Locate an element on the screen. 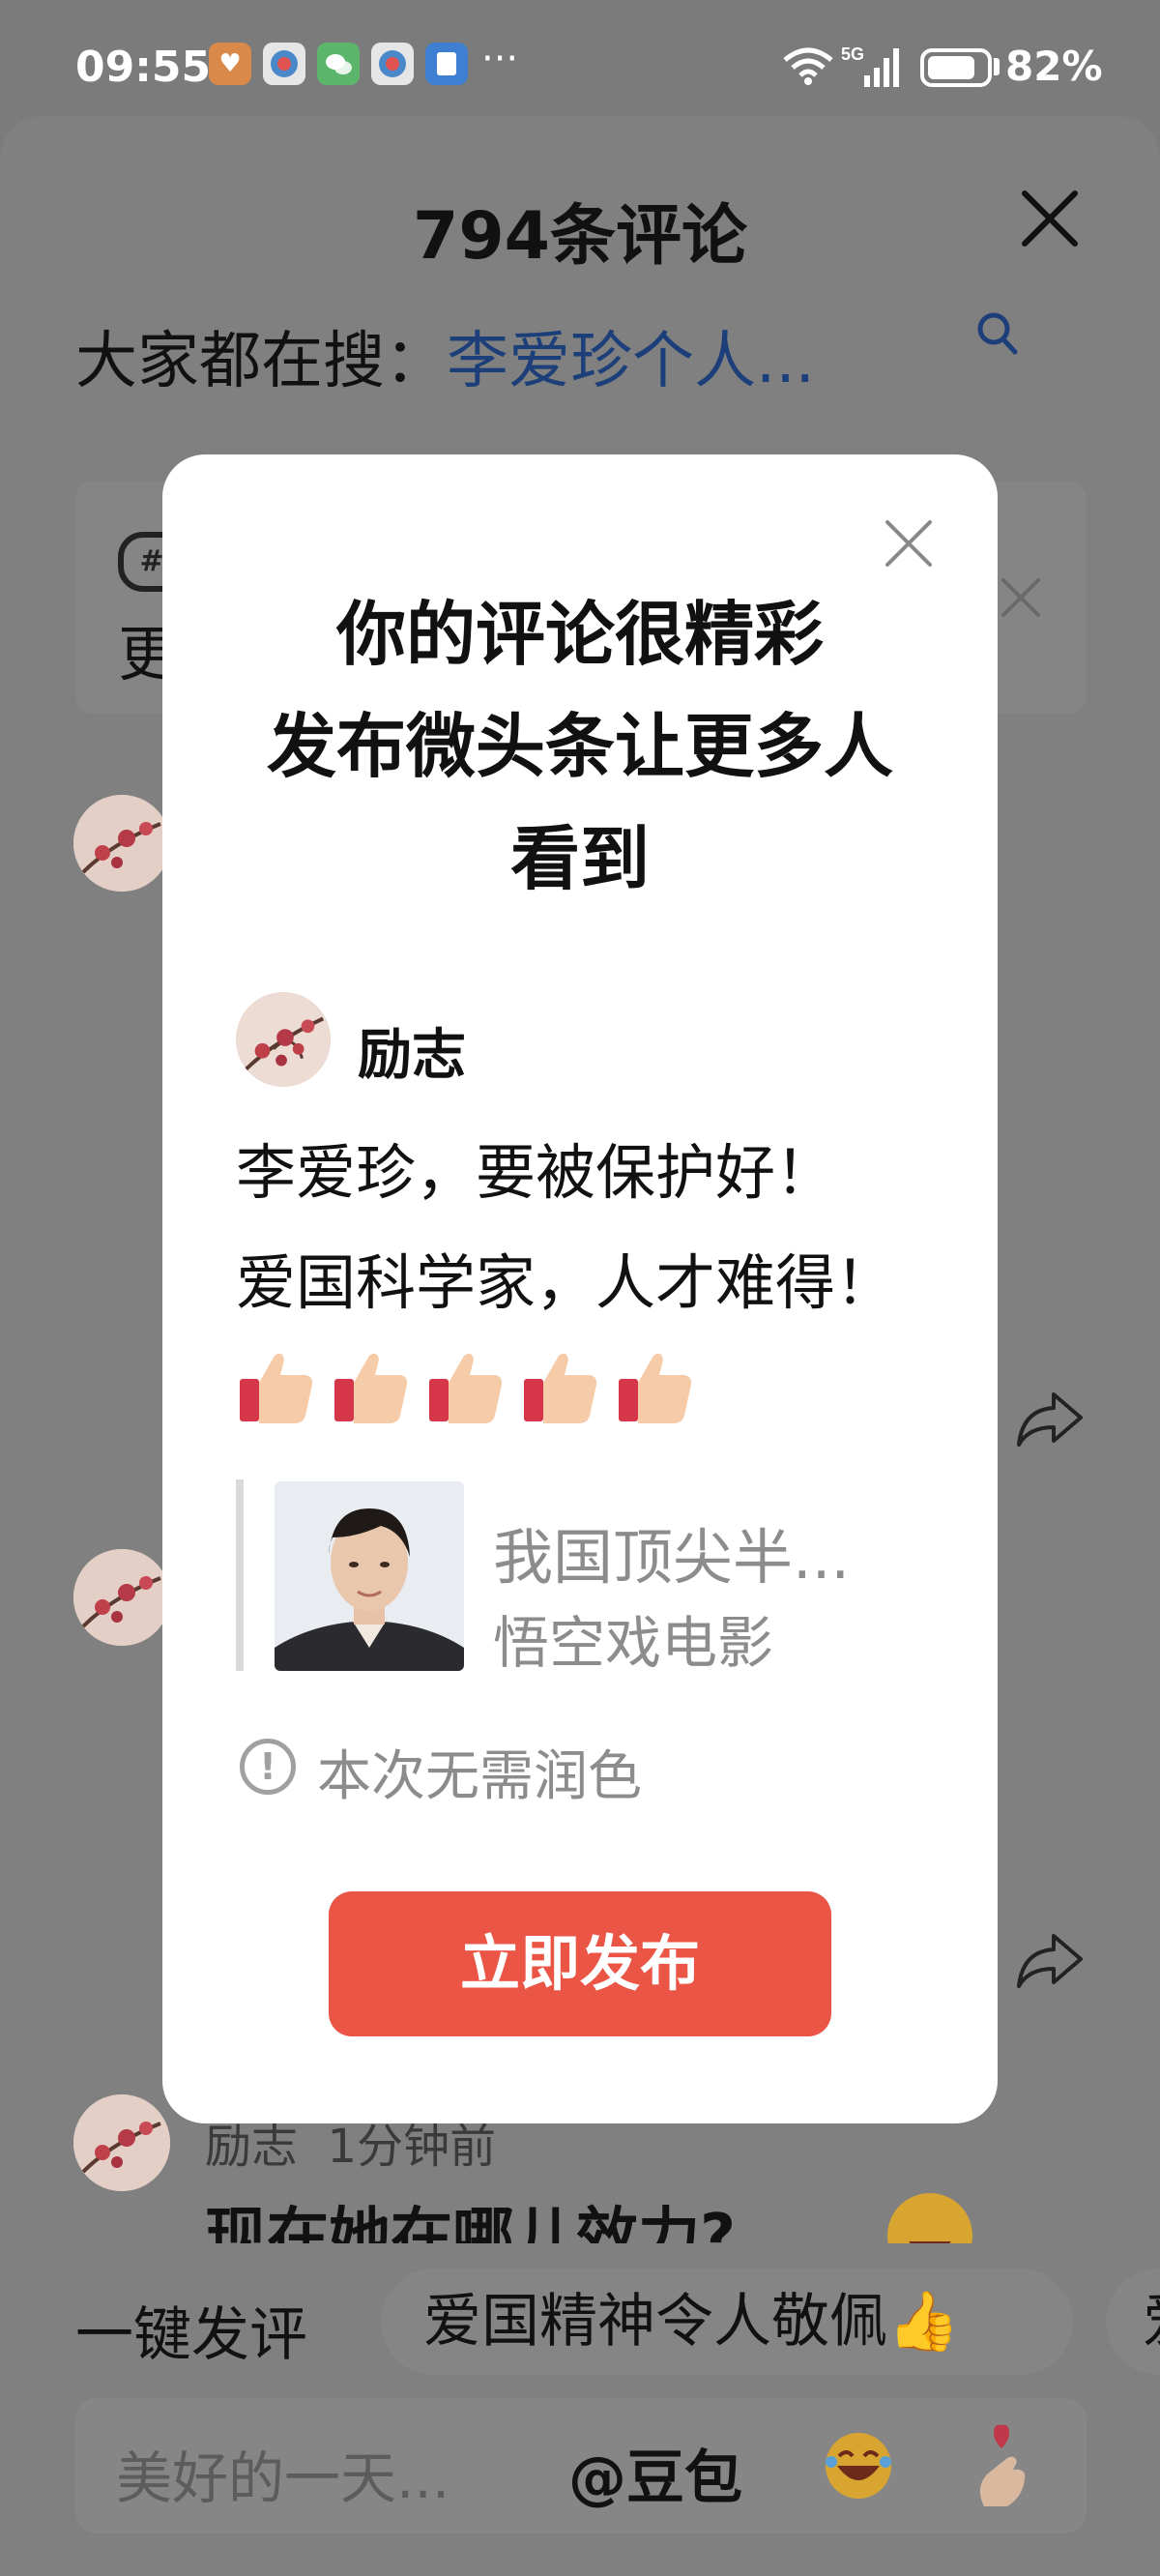  more-notifications-icon: ··· is located at coordinates (500, 59).